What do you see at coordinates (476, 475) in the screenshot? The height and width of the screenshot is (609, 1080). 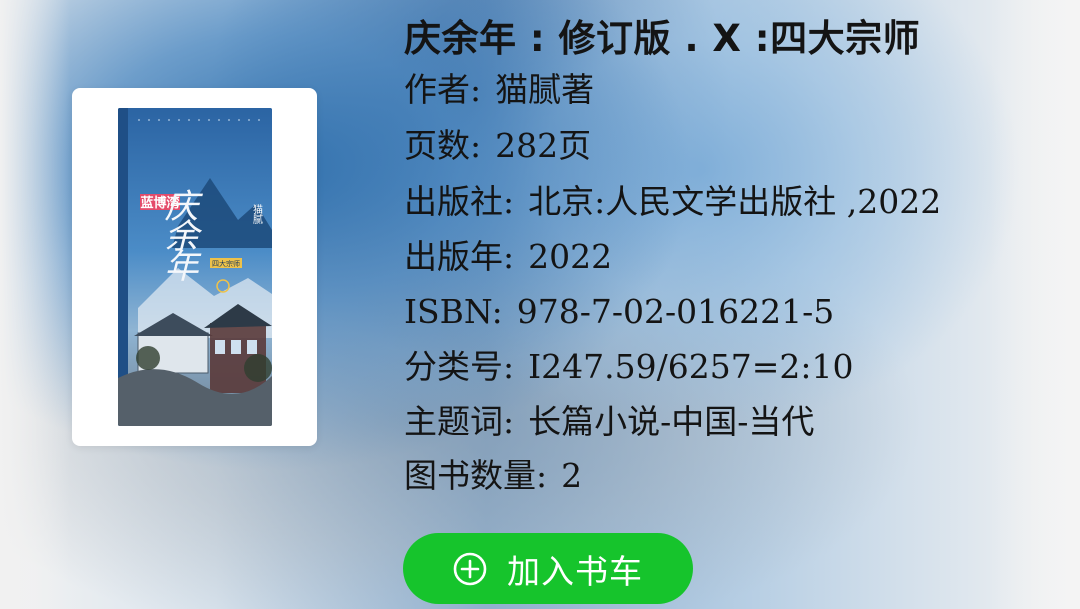 I see `quantity-label: 图书数量:` at bounding box center [476, 475].